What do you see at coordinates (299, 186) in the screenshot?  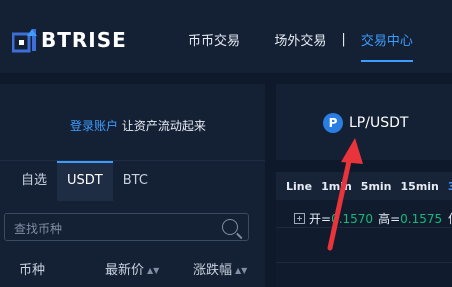 I see `interval-line: Line` at bounding box center [299, 186].